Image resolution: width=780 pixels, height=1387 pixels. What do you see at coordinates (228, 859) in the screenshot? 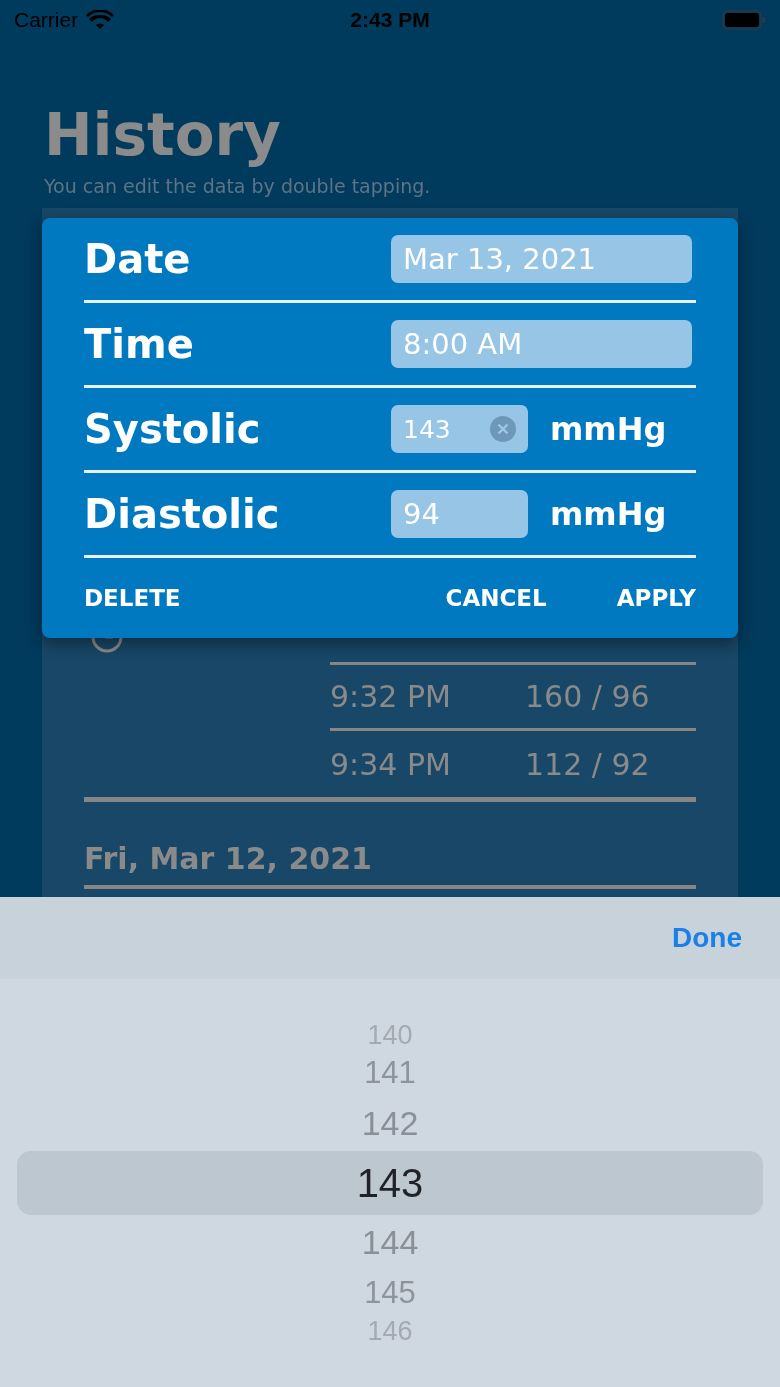
I see `date-heading: Fri, Mar 12, 2021` at bounding box center [228, 859].